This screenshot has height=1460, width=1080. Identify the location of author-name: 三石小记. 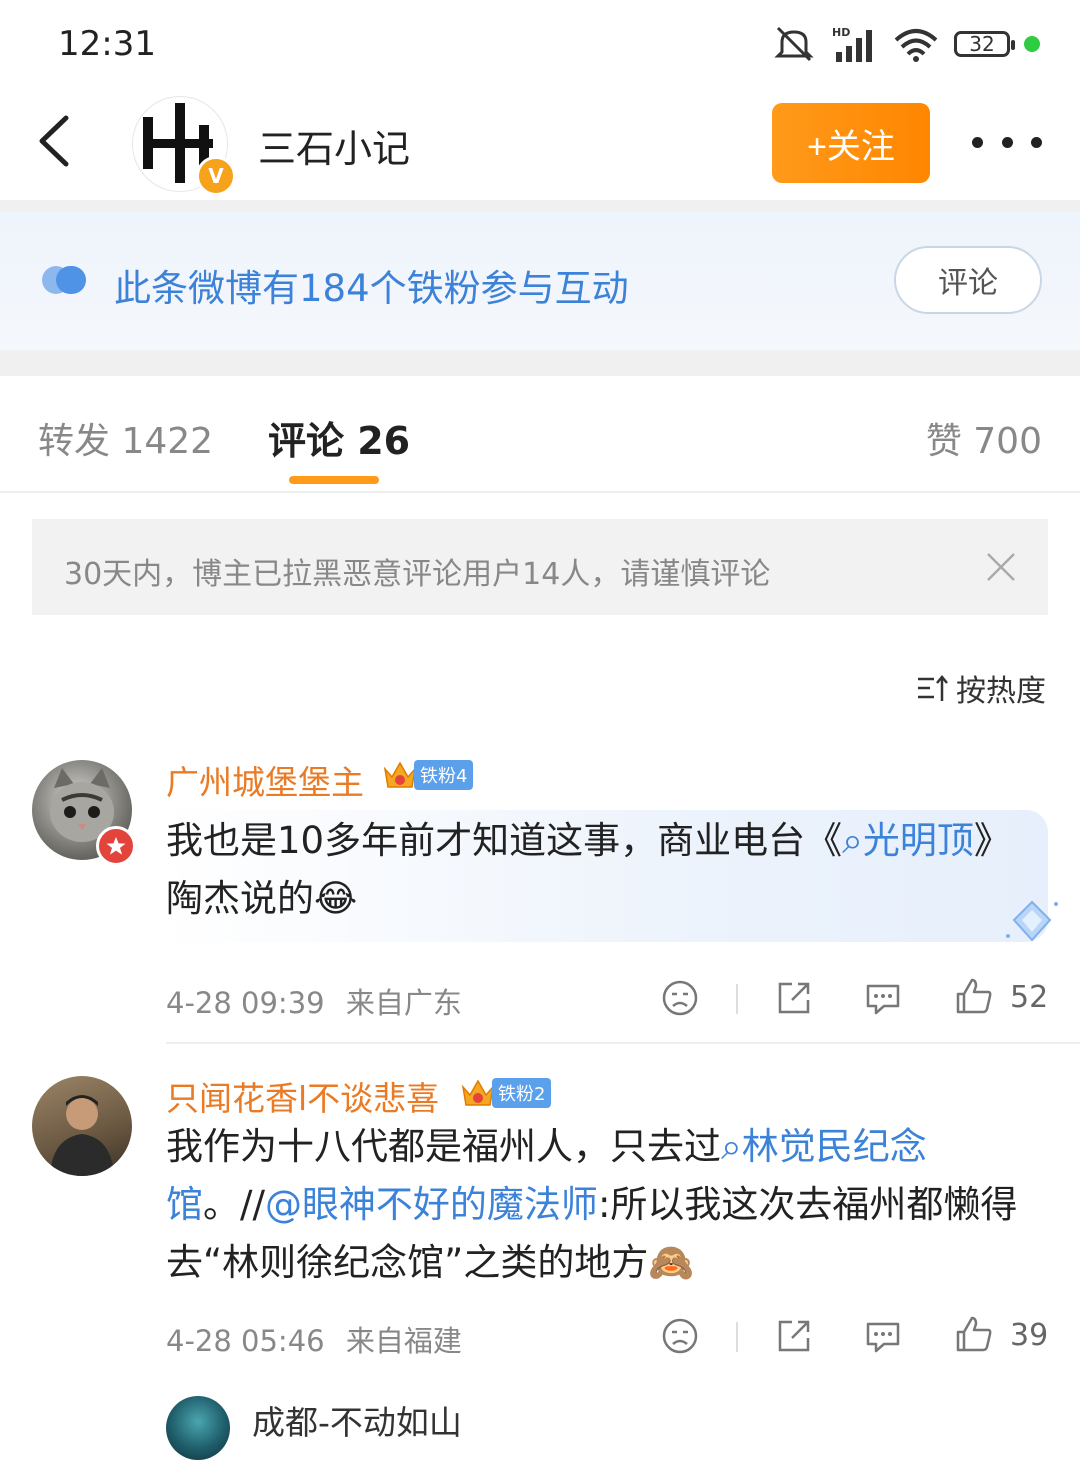
(334, 145).